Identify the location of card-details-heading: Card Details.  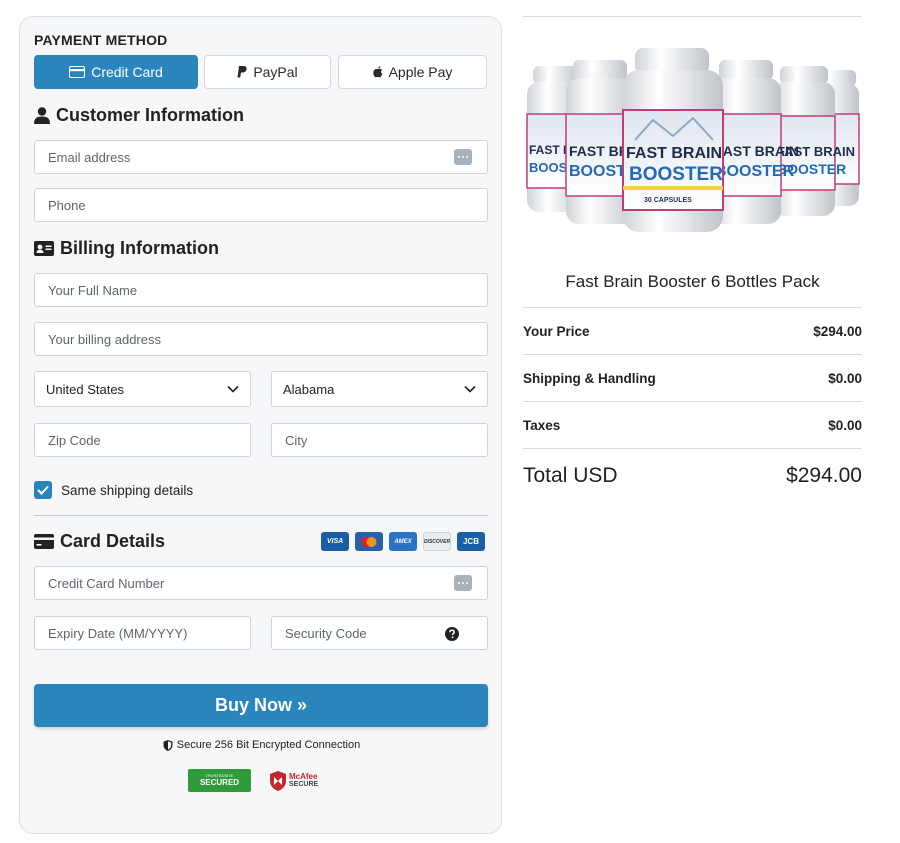
(99, 541).